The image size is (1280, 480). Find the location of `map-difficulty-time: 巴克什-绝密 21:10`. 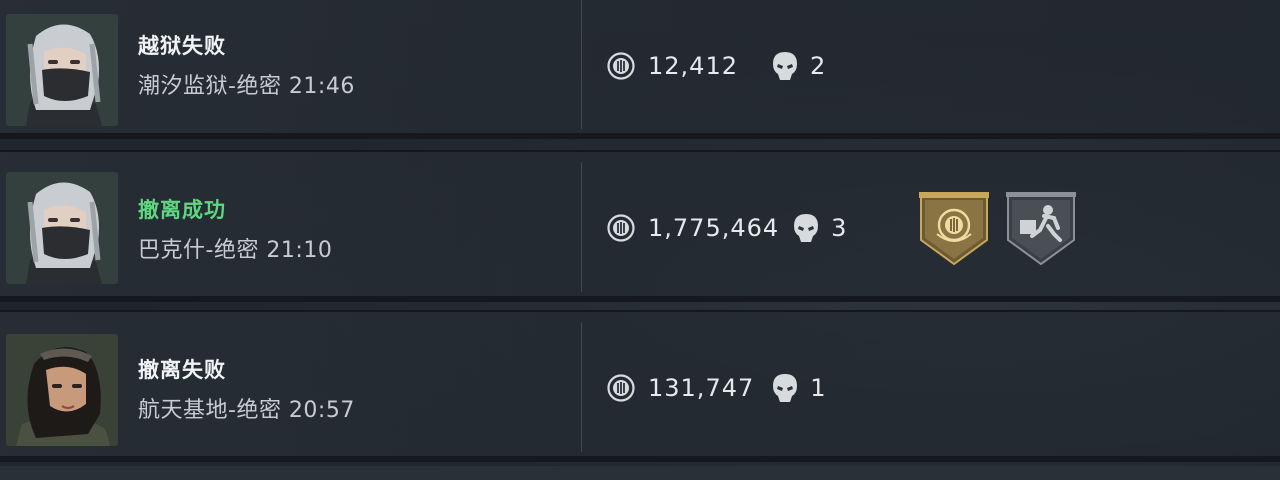

map-difficulty-time: 巴克什-绝密 21:10 is located at coordinates (235, 250).